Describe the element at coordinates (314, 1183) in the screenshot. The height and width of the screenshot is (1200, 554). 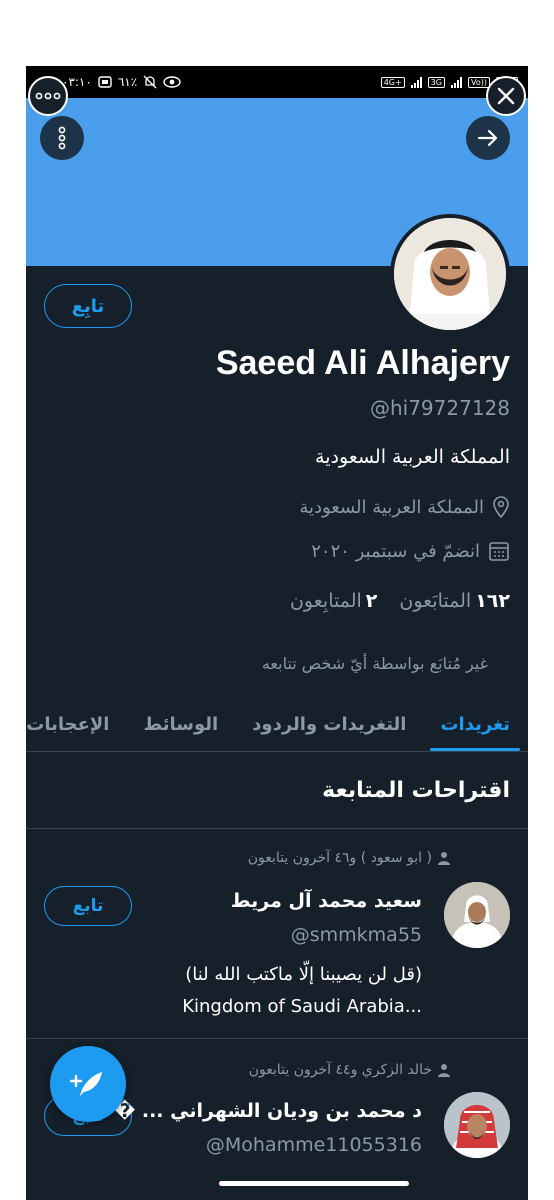
I see `home-indicator` at that location.